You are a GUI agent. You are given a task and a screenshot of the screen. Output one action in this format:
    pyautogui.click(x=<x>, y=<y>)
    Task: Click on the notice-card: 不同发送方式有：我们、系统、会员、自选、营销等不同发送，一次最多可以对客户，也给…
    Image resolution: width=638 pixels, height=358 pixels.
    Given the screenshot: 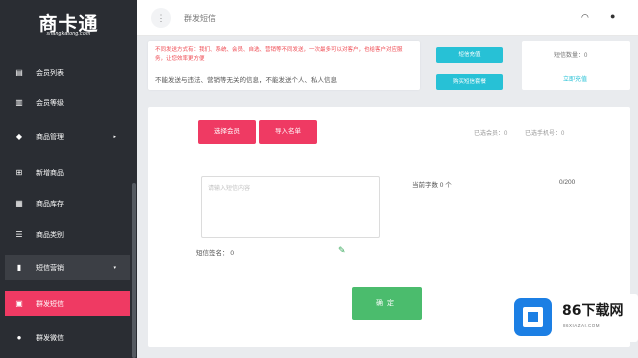 What is the action you would take?
    pyautogui.click(x=284, y=65)
    